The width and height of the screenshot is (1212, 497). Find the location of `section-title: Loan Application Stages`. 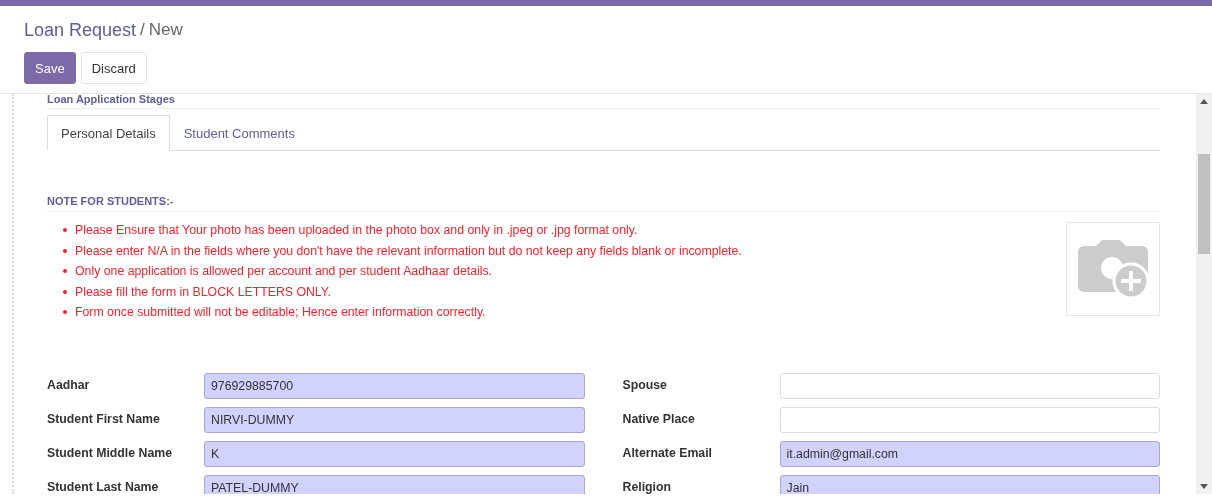

section-title: Loan Application Stages is located at coordinates (111, 100).